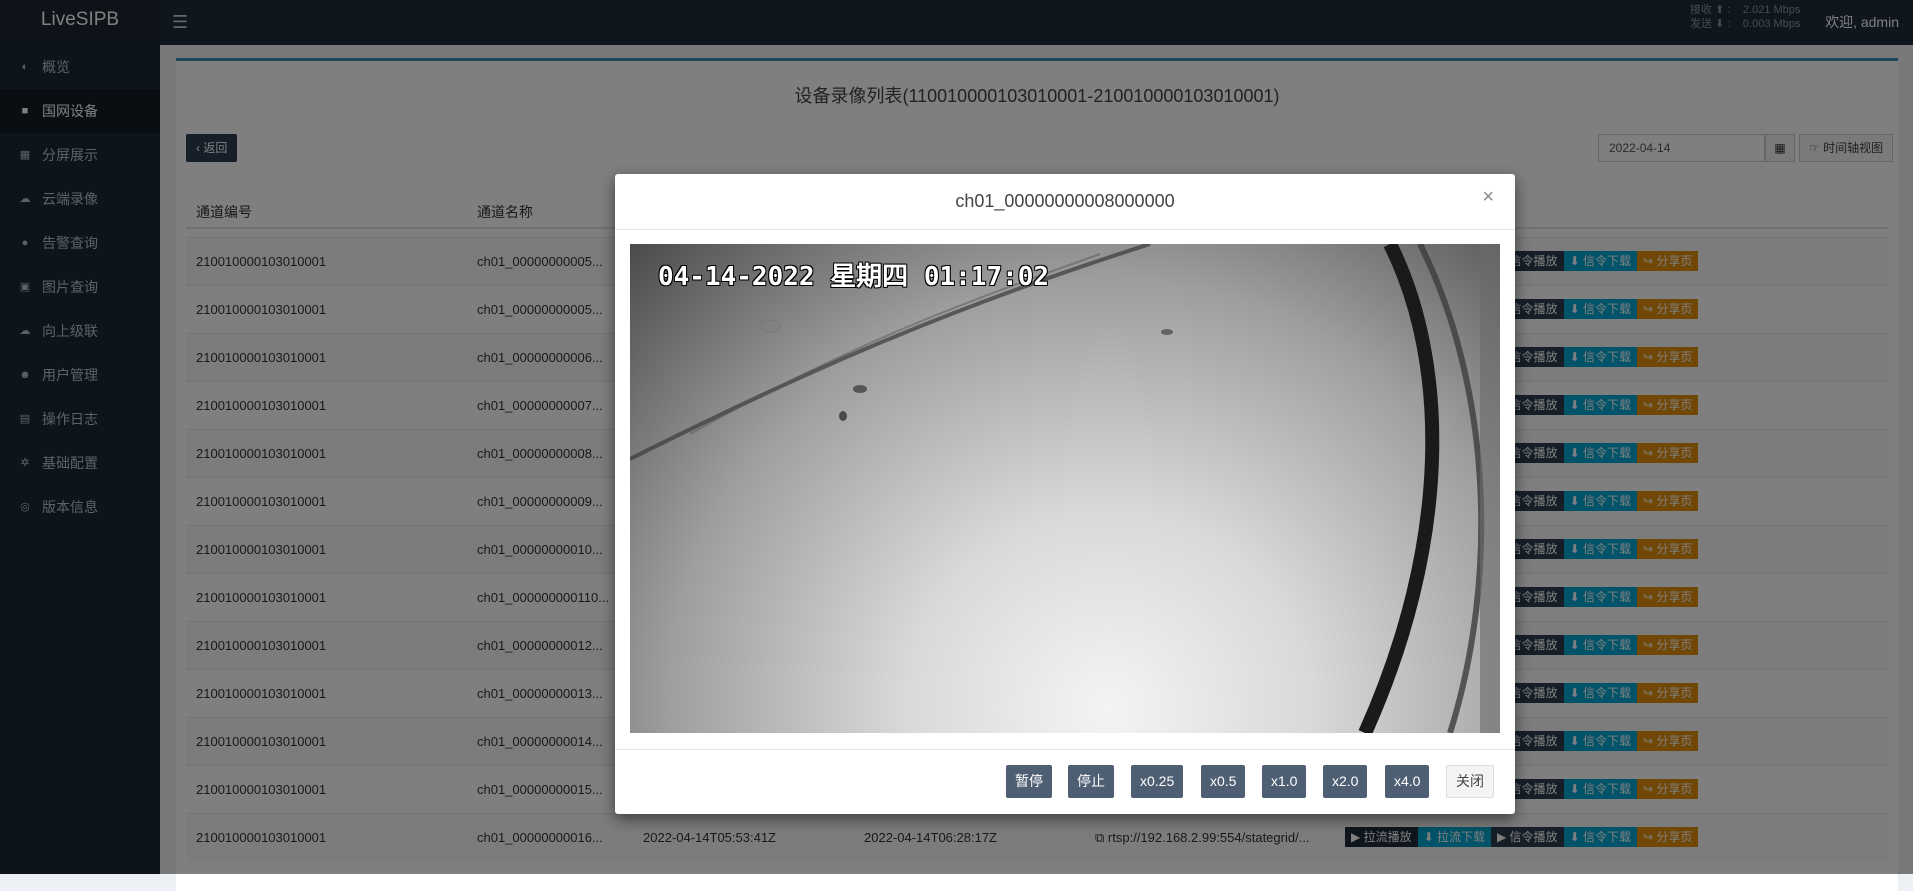 The width and height of the screenshot is (1913, 891). Describe the element at coordinates (1345, 781) in the screenshot. I see `speed-2-0-button: x2.0` at that location.